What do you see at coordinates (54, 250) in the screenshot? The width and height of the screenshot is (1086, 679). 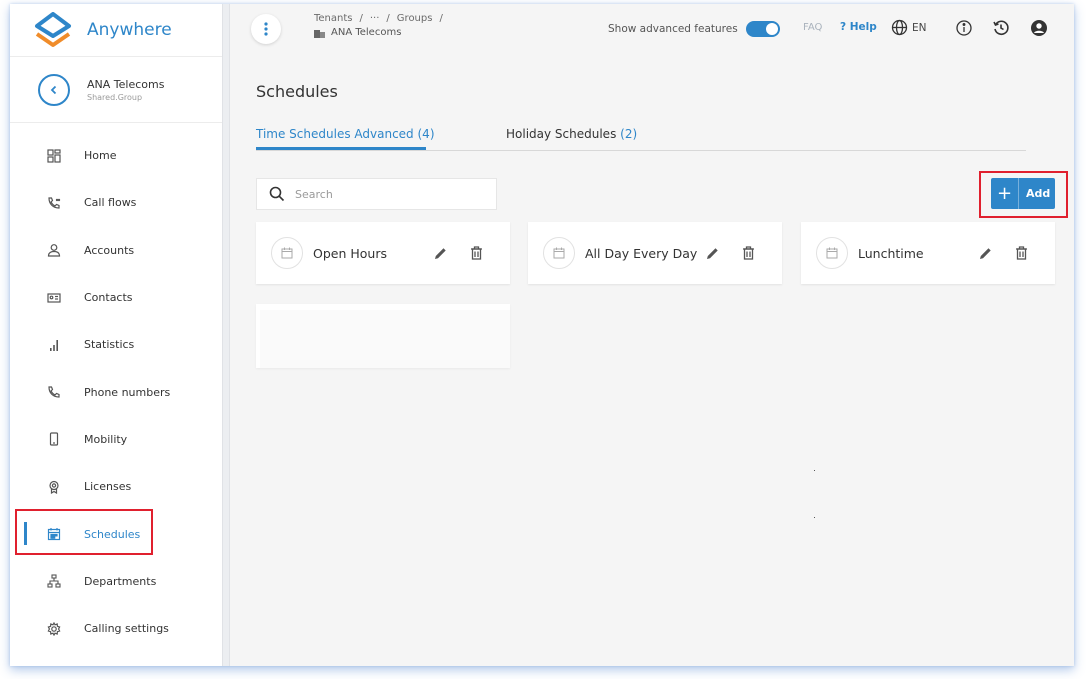 I see `user-icon` at bounding box center [54, 250].